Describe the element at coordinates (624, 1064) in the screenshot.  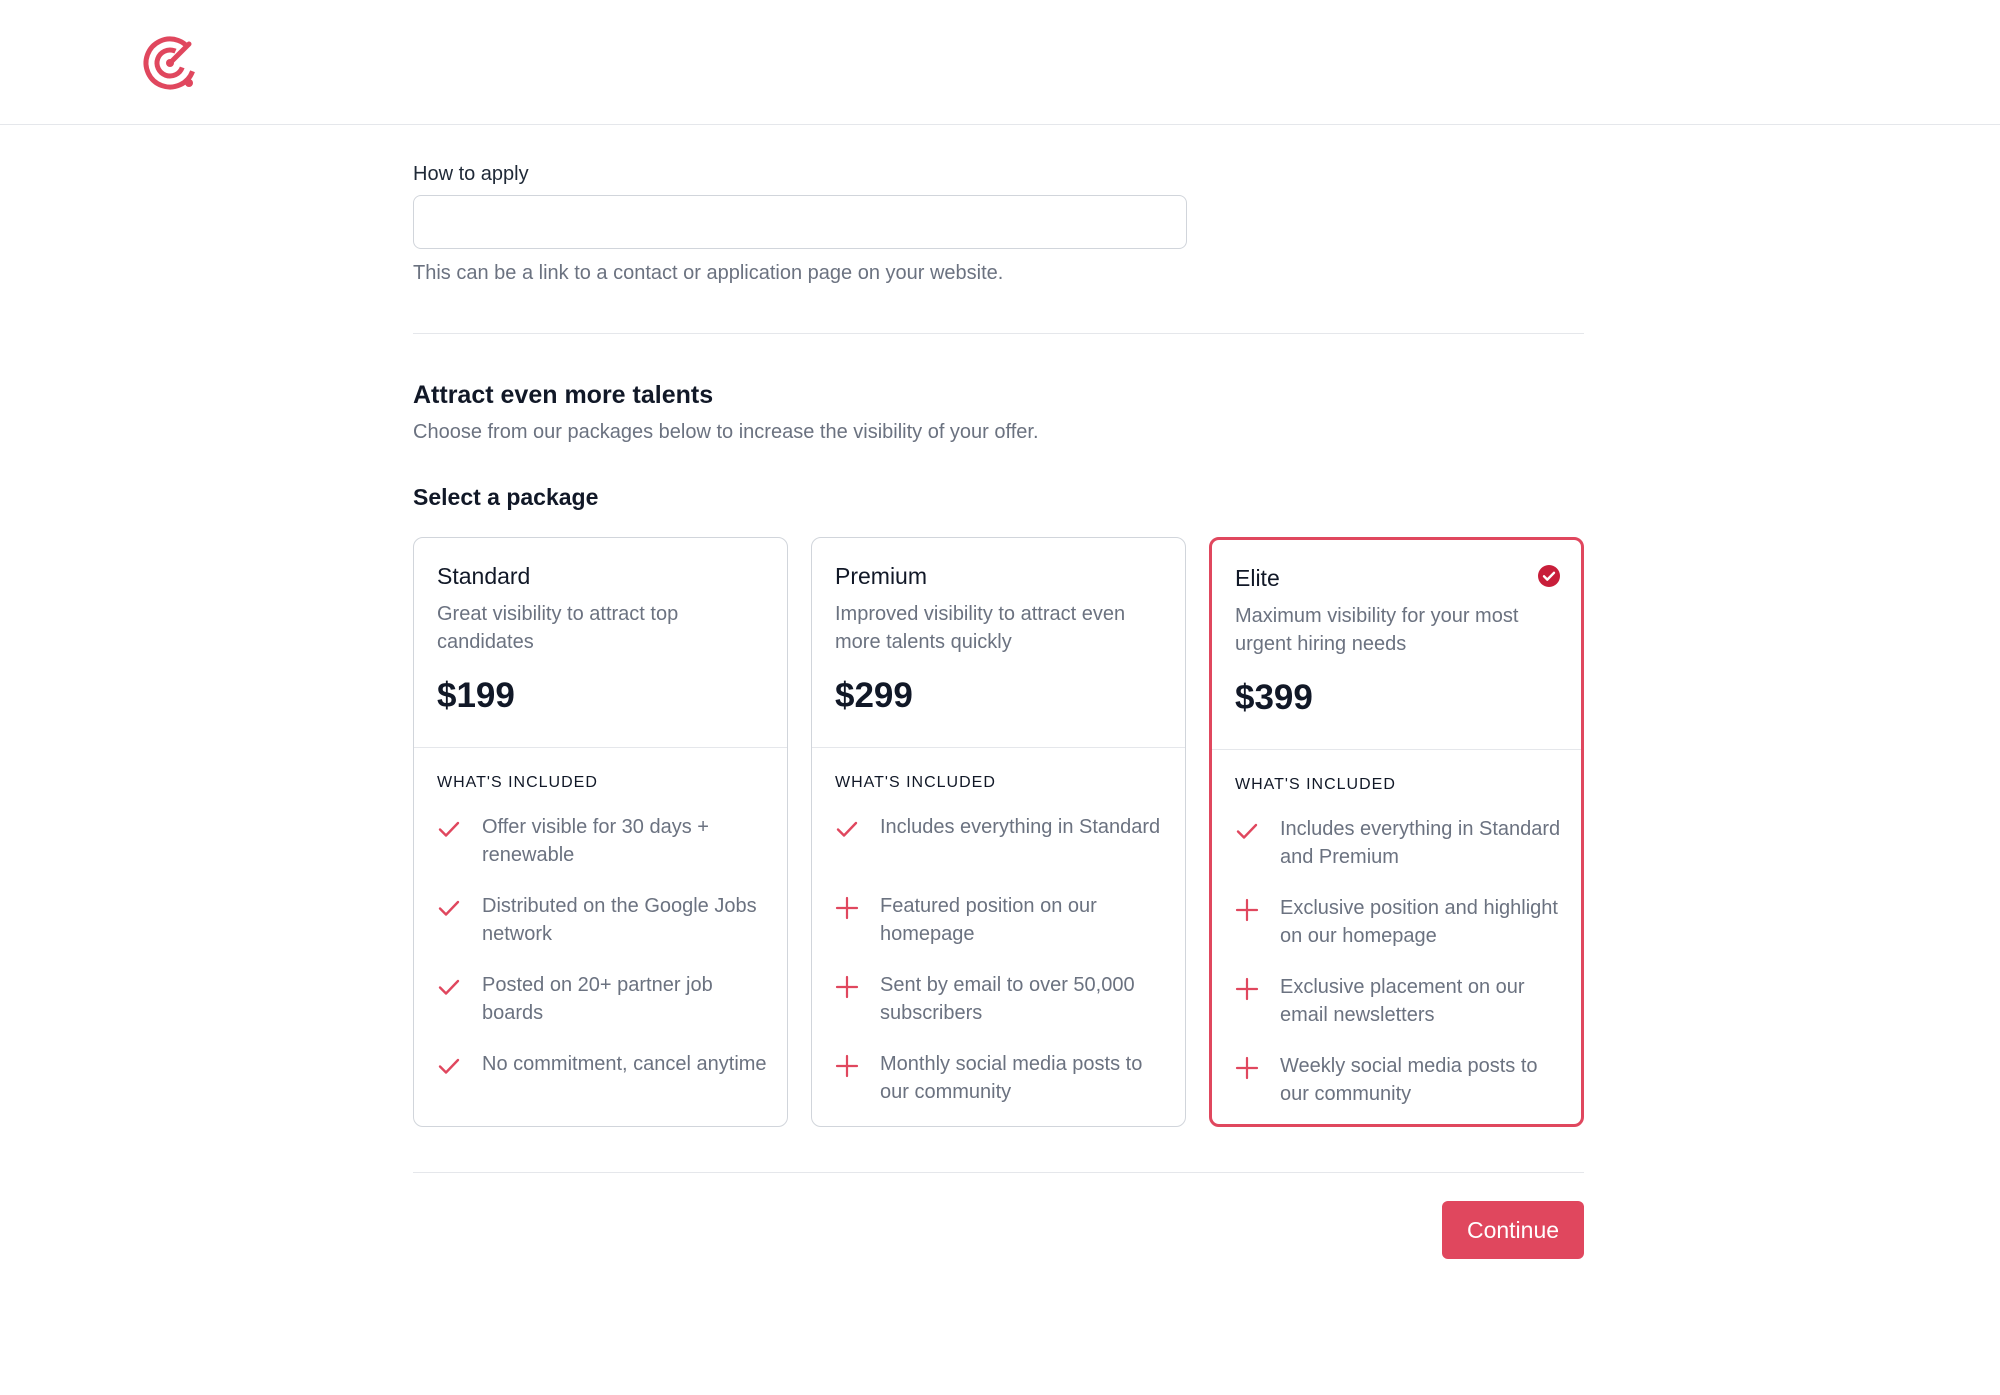
I see `feature-text: No commitment, cancel anytime` at that location.